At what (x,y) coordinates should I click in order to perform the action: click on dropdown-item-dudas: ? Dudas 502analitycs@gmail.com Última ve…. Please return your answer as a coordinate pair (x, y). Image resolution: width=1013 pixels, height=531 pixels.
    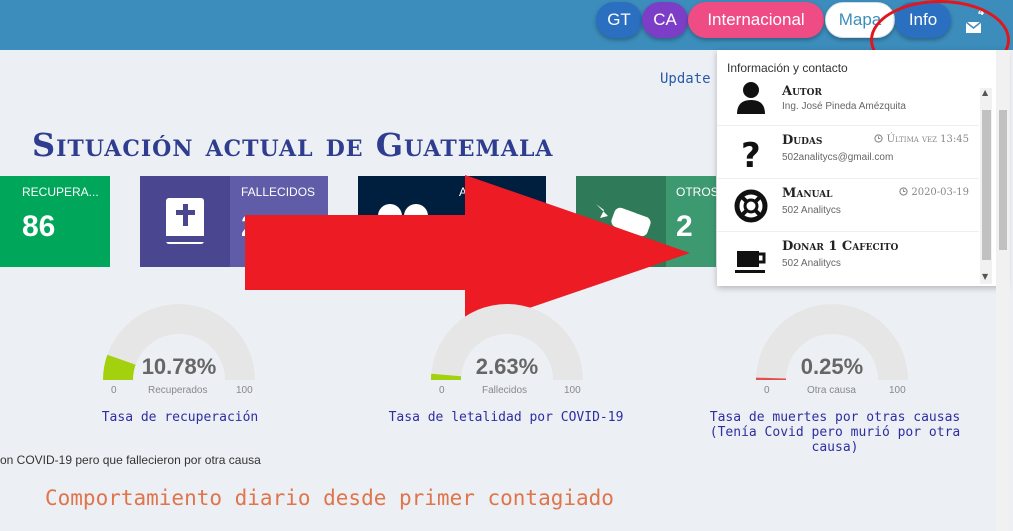
    Looking at the image, I should click on (848, 153).